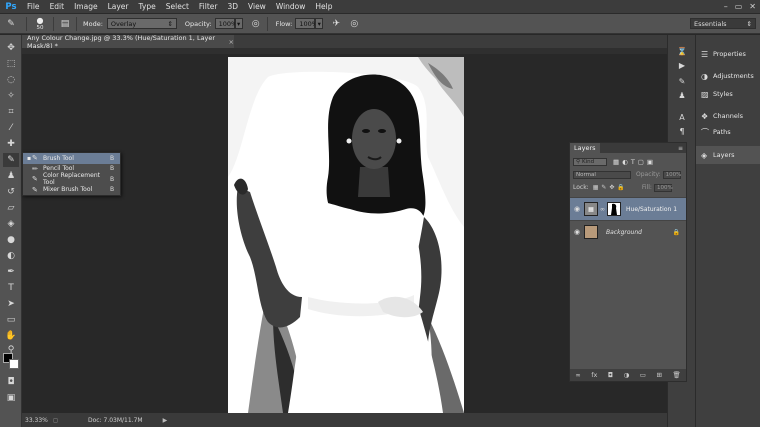 The height and width of the screenshot is (427, 760). Describe the element at coordinates (306, 23) in the screenshot. I see `flow-input: 100%` at that location.